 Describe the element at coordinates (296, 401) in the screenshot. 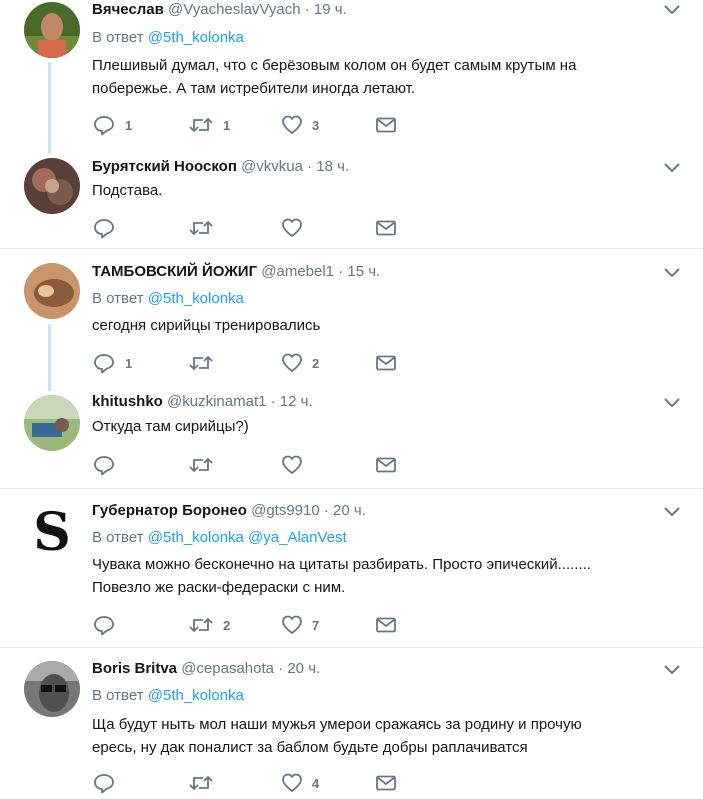

I see `timestamp: 12 ч.` at that location.